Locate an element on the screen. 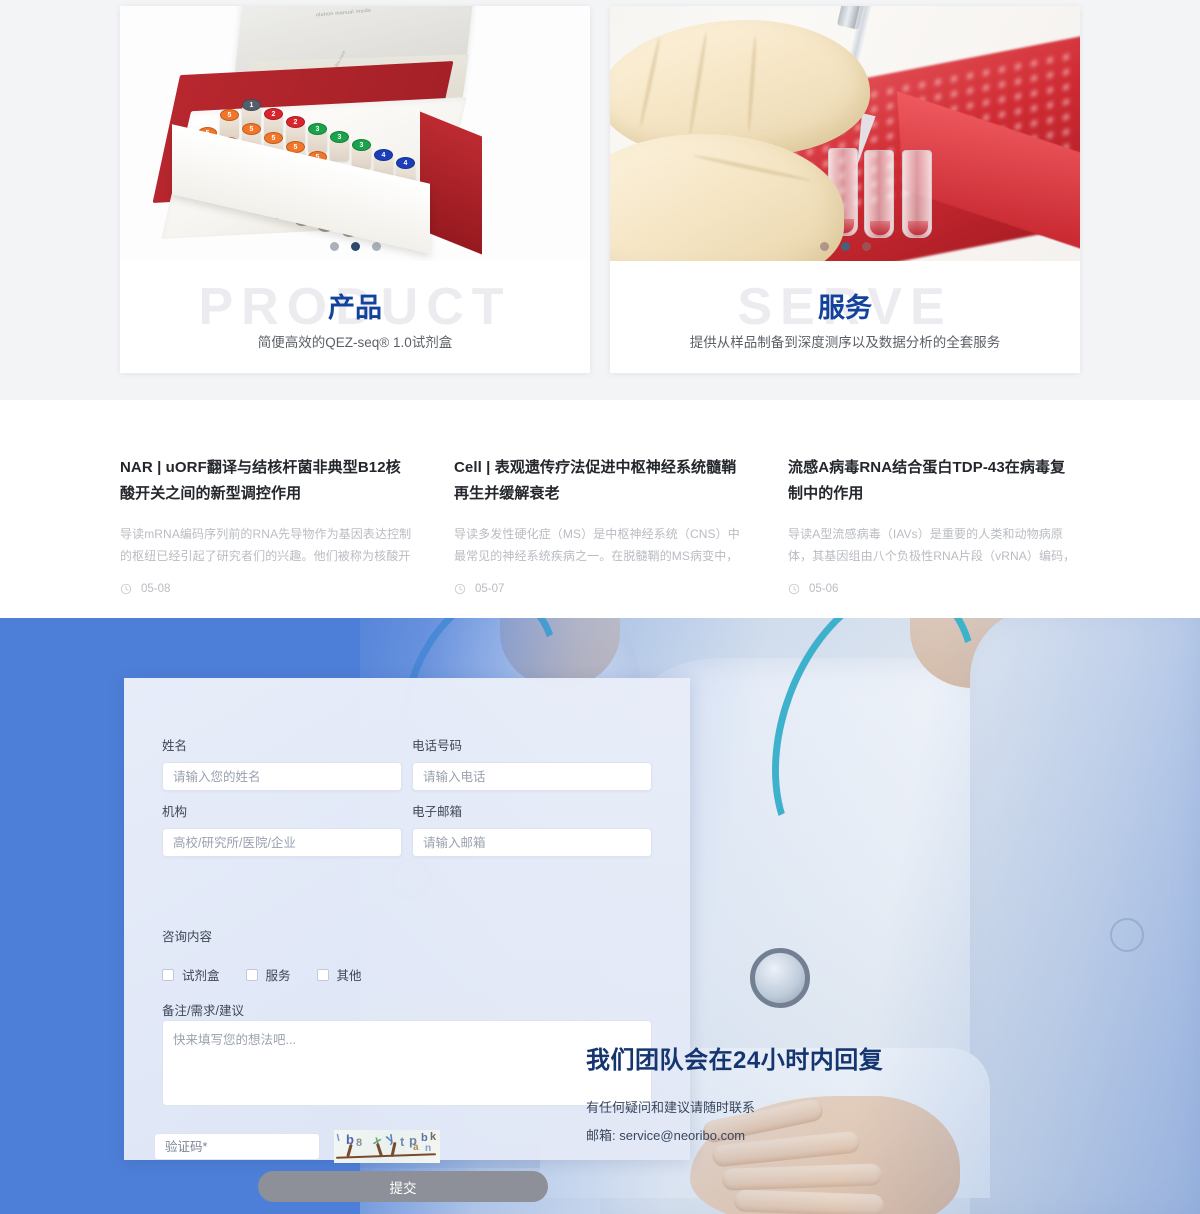 Image resolution: width=1200 pixels, height=1214 pixels. news-meta: 05-07 is located at coordinates (600, 589).